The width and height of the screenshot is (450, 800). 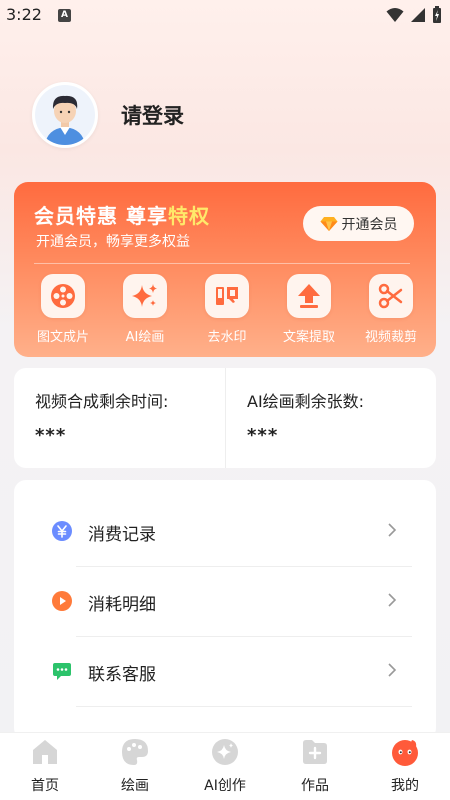 I want to click on menu-divider, so click(x=244, y=706).